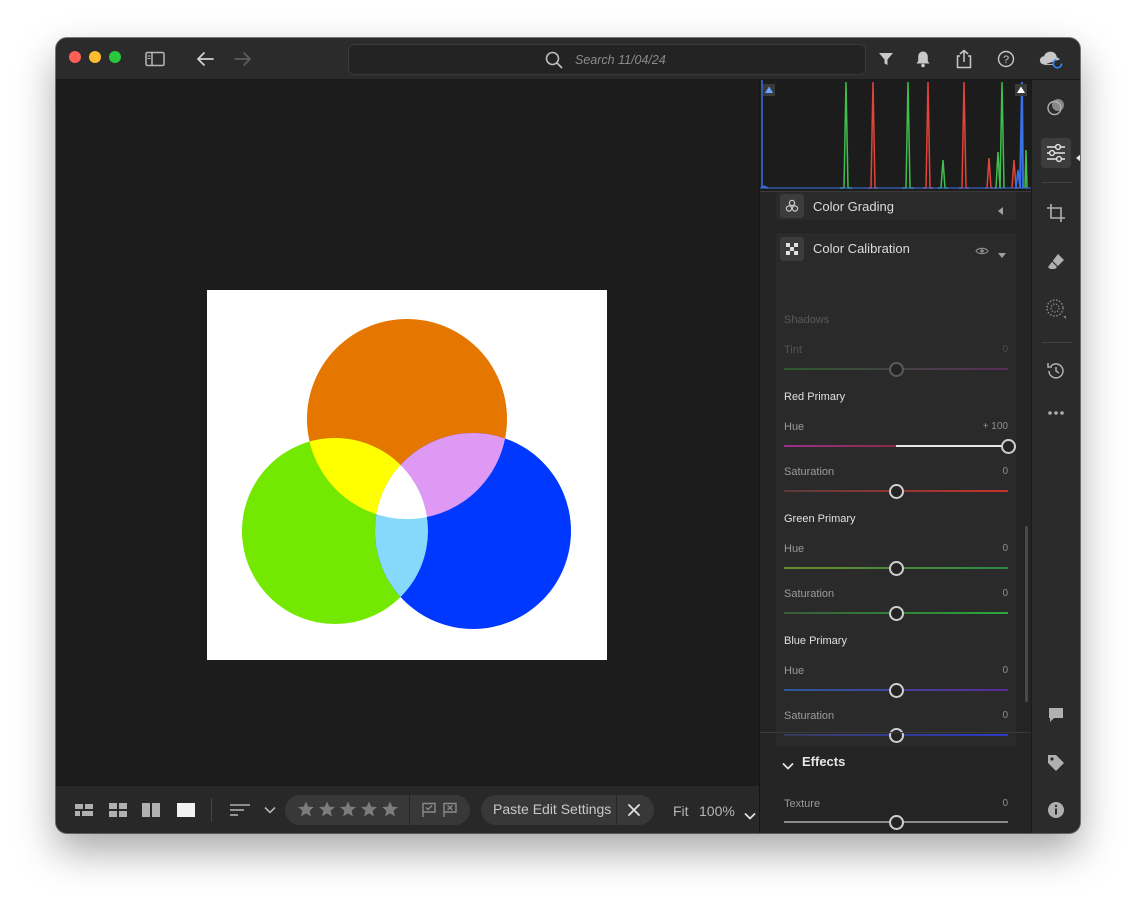 This screenshot has width=1136, height=908. What do you see at coordinates (115, 57) in the screenshot?
I see `zoom-window-button` at bounding box center [115, 57].